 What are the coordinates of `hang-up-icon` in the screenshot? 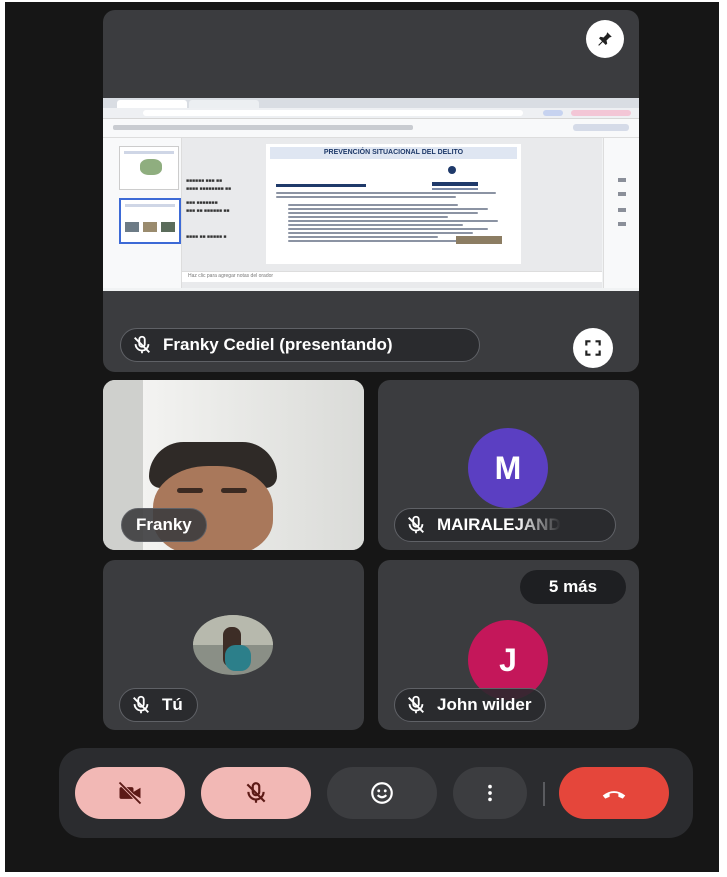 It's located at (614, 795).